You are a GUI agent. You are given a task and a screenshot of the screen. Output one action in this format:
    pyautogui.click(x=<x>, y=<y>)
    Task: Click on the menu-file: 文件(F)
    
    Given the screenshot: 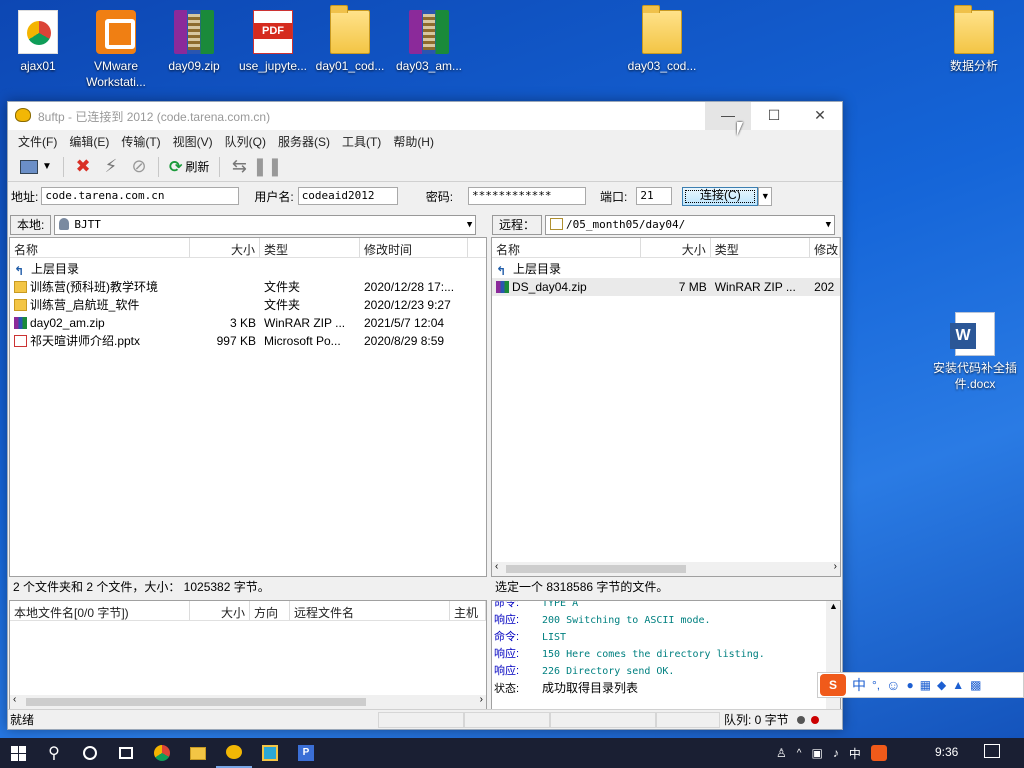 What is the action you would take?
    pyautogui.click(x=37, y=141)
    